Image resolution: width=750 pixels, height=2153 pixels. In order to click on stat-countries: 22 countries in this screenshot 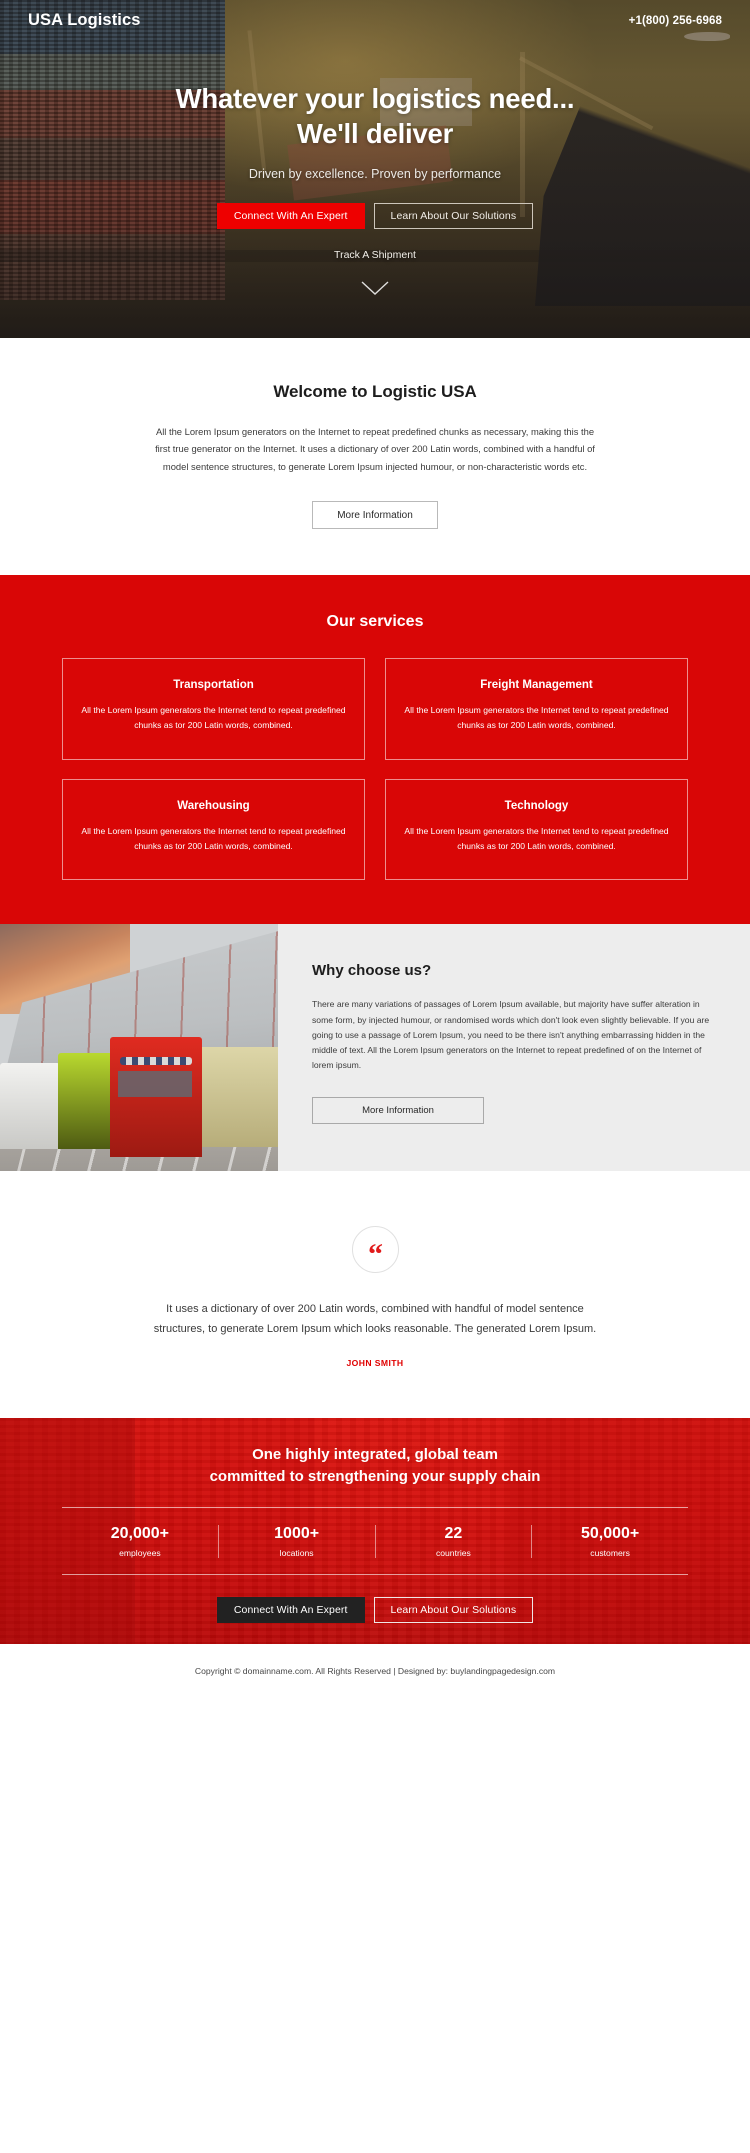, I will do `click(454, 1541)`.